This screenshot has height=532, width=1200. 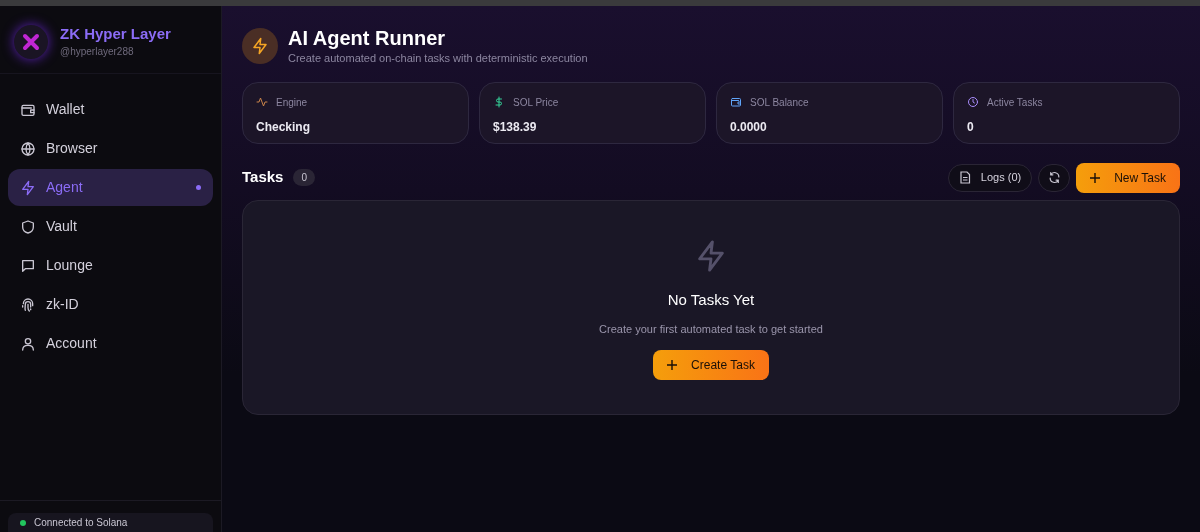 I want to click on stat-value: Checking, so click(x=283, y=127).